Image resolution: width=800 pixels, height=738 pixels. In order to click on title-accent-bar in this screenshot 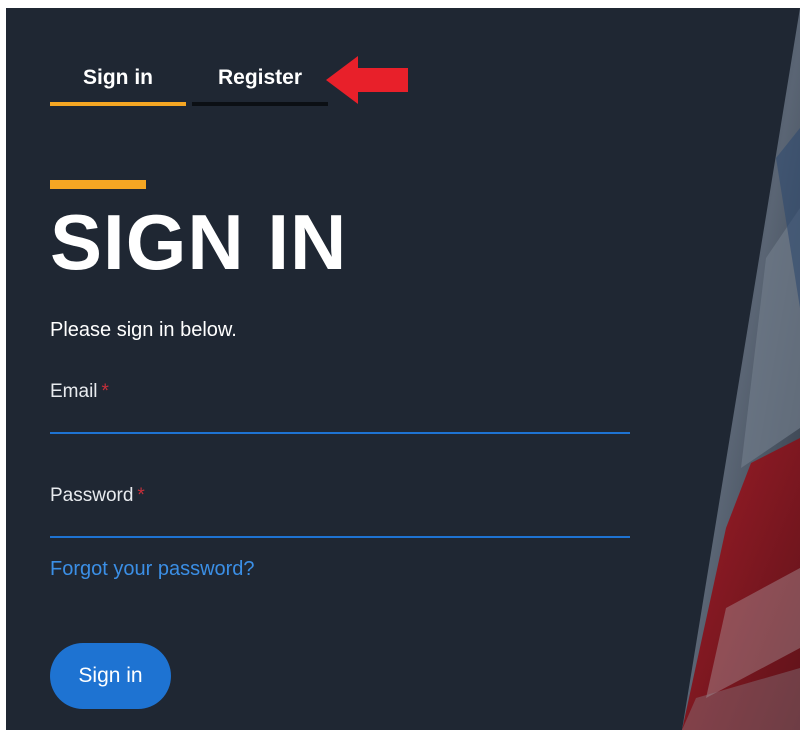, I will do `click(98, 184)`.